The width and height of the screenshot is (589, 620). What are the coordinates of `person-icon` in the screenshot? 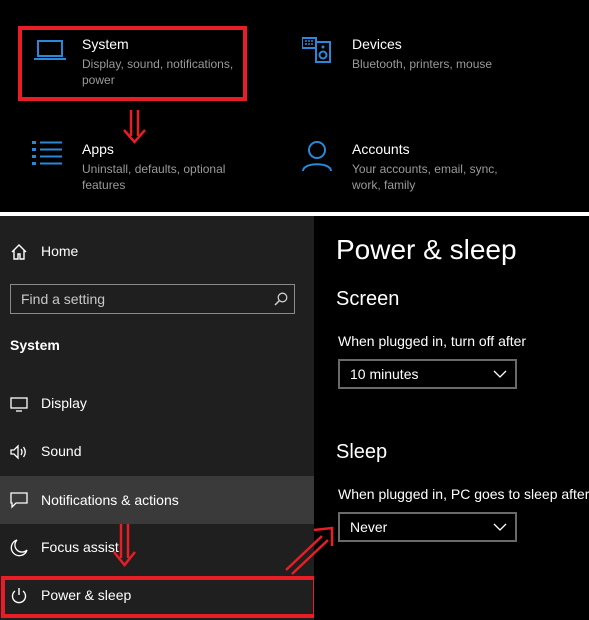 It's located at (317, 156).